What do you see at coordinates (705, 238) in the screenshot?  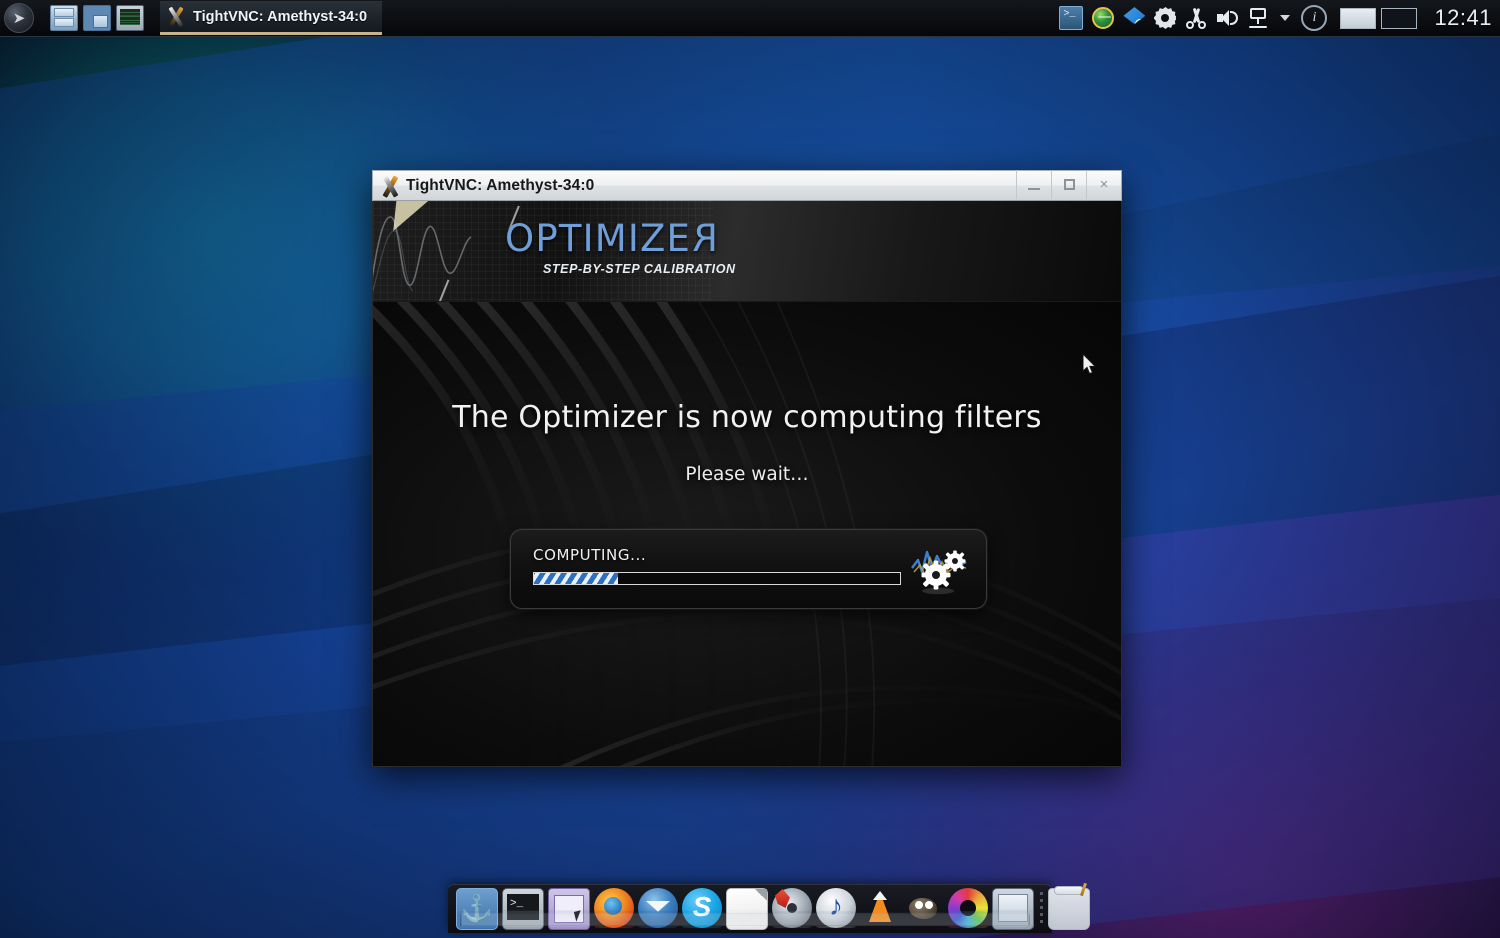 I see `logo-reversed-r: R` at bounding box center [705, 238].